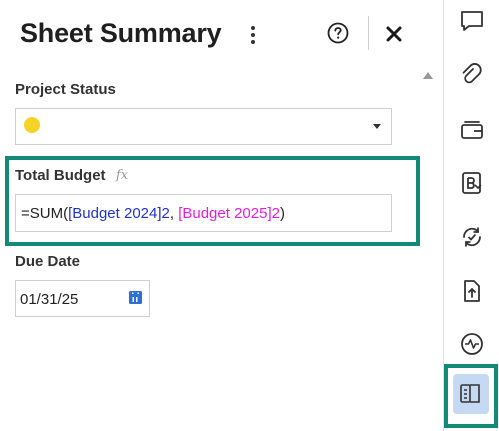 This screenshot has width=499, height=431. What do you see at coordinates (119, 213) in the screenshot?
I see `formula-ref-budget-2024: [Budget 2024]2` at bounding box center [119, 213].